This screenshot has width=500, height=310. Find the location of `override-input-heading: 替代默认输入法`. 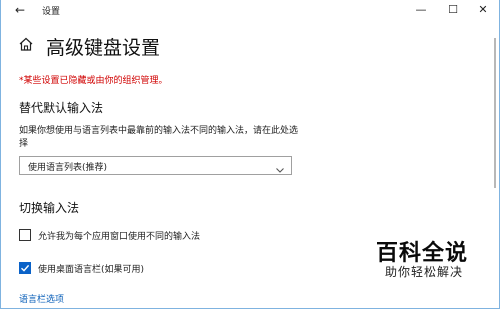

override-input-heading: 替代默认输入法 is located at coordinates (61, 108).